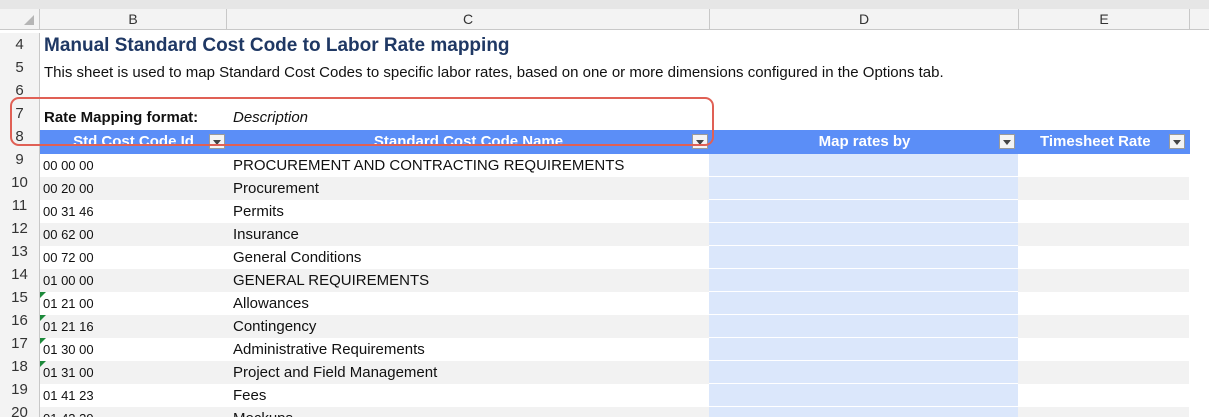  What do you see at coordinates (133, 349) in the screenshot?
I see `cell-std-cost-code-id: 01 30 00` at bounding box center [133, 349].